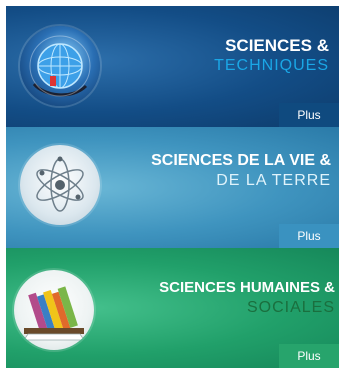  What do you see at coordinates (54, 310) in the screenshot?
I see `books-icon` at bounding box center [54, 310].